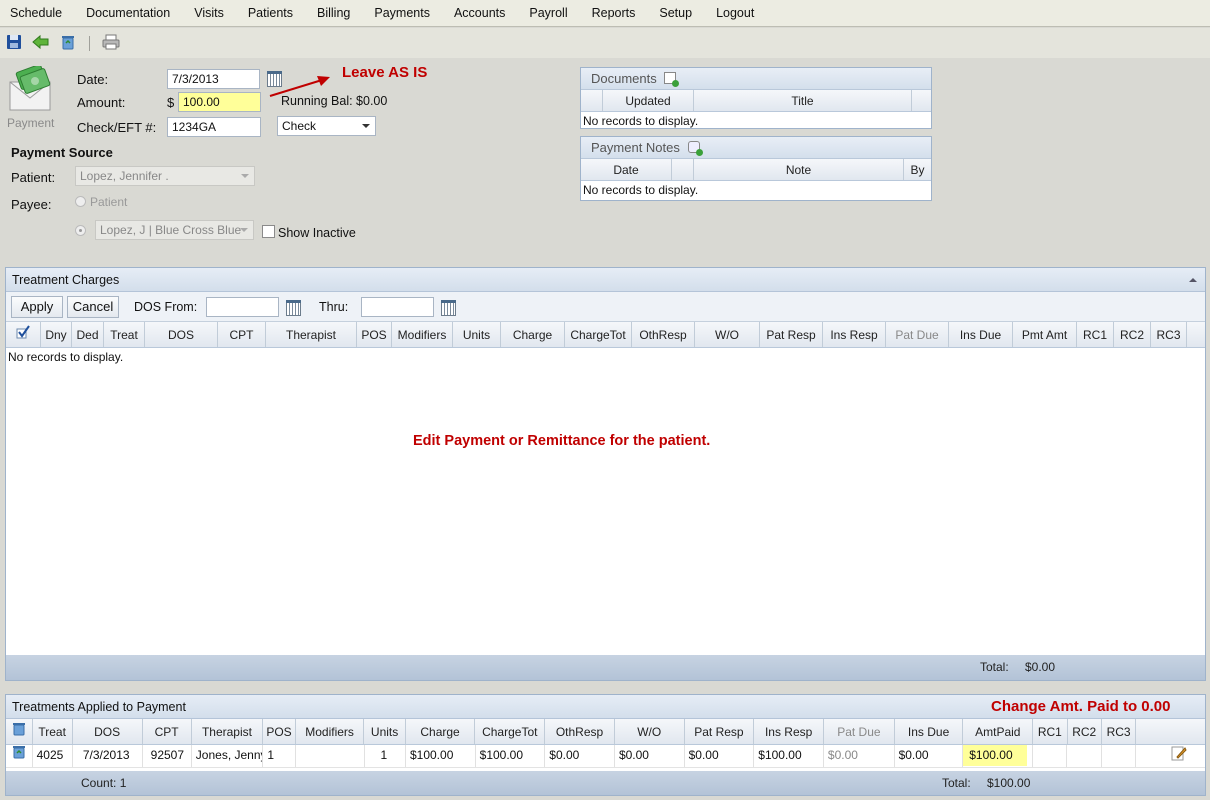 This screenshot has width=1210, height=800. I want to click on ta-header-rc2: RC2, so click(1085, 731).